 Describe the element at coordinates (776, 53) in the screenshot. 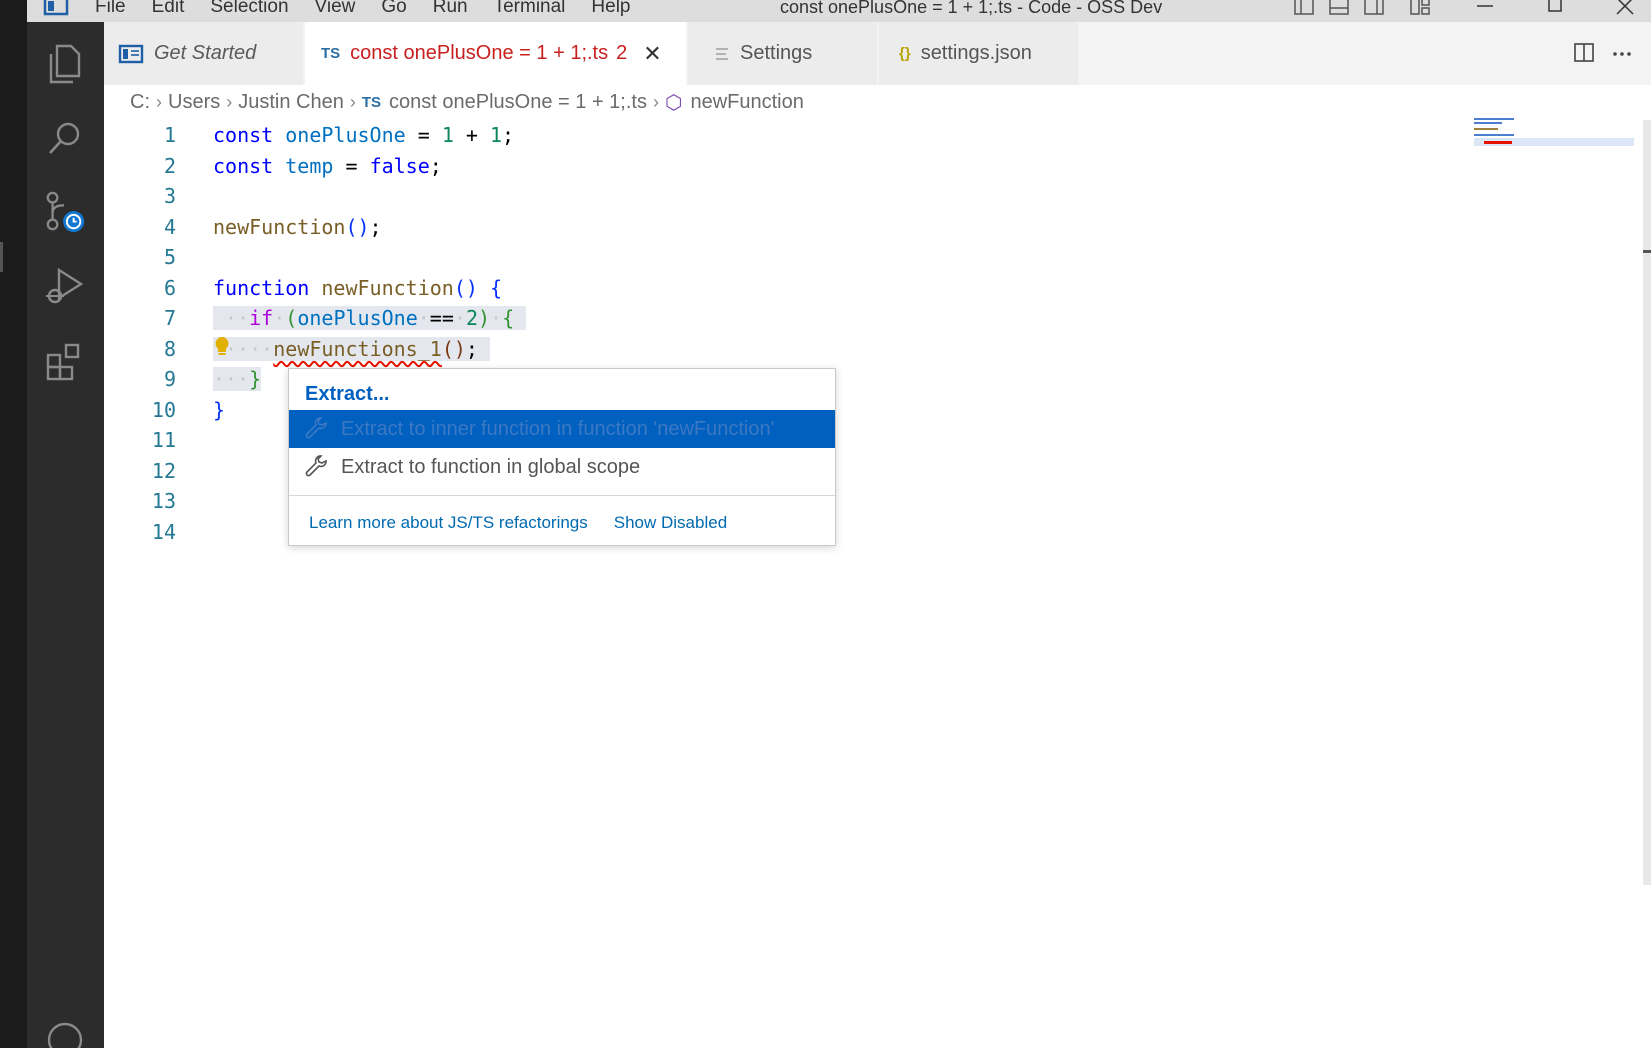

I see `tab-label: Settings` at that location.